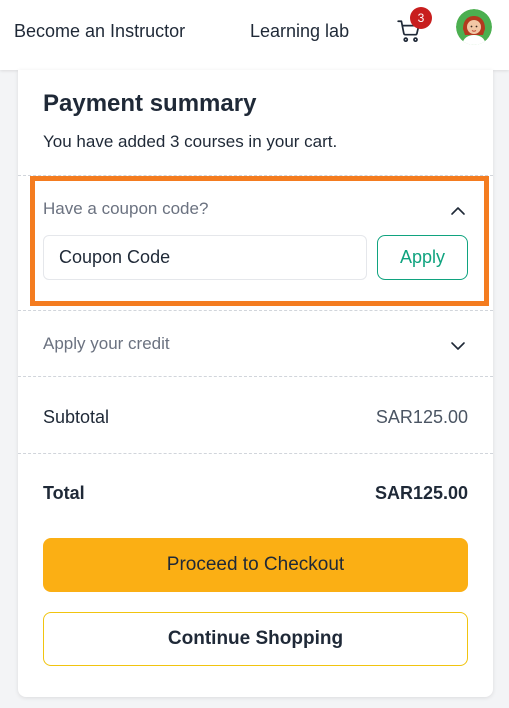 Image resolution: width=509 pixels, height=708 pixels. What do you see at coordinates (458, 344) in the screenshot?
I see `chevron-down-icon` at bounding box center [458, 344].